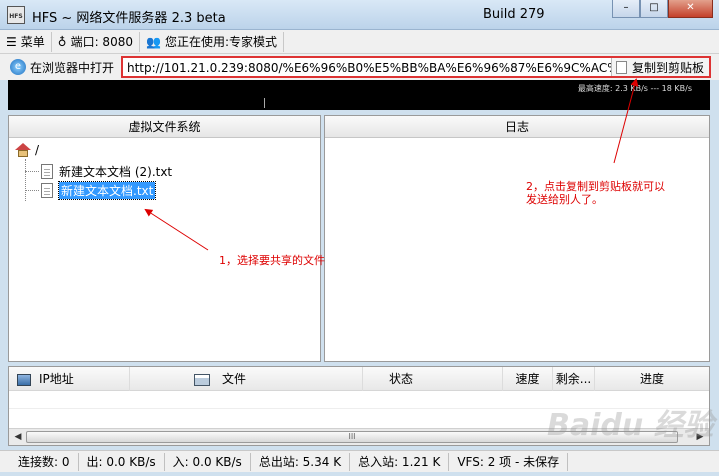 The height and width of the screenshot is (476, 719). Describe the element at coordinates (509, 461) in the screenshot. I see `status-vfs: VFS: 2 项 - 未保存` at that location.